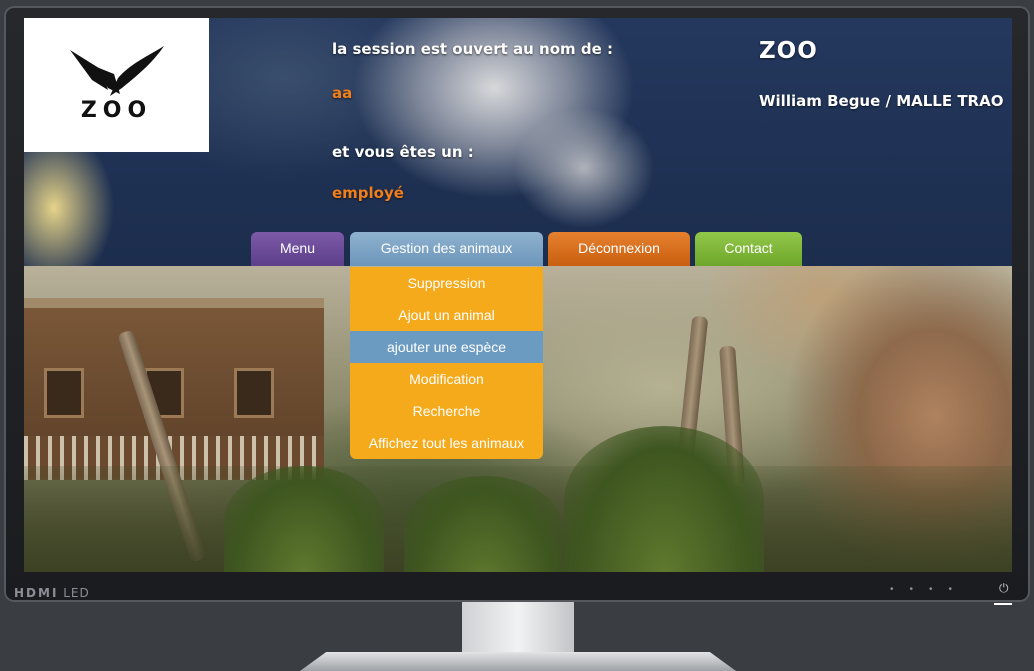 This screenshot has width=1034, height=671. I want to click on monitor-stand-base, so click(518, 661).